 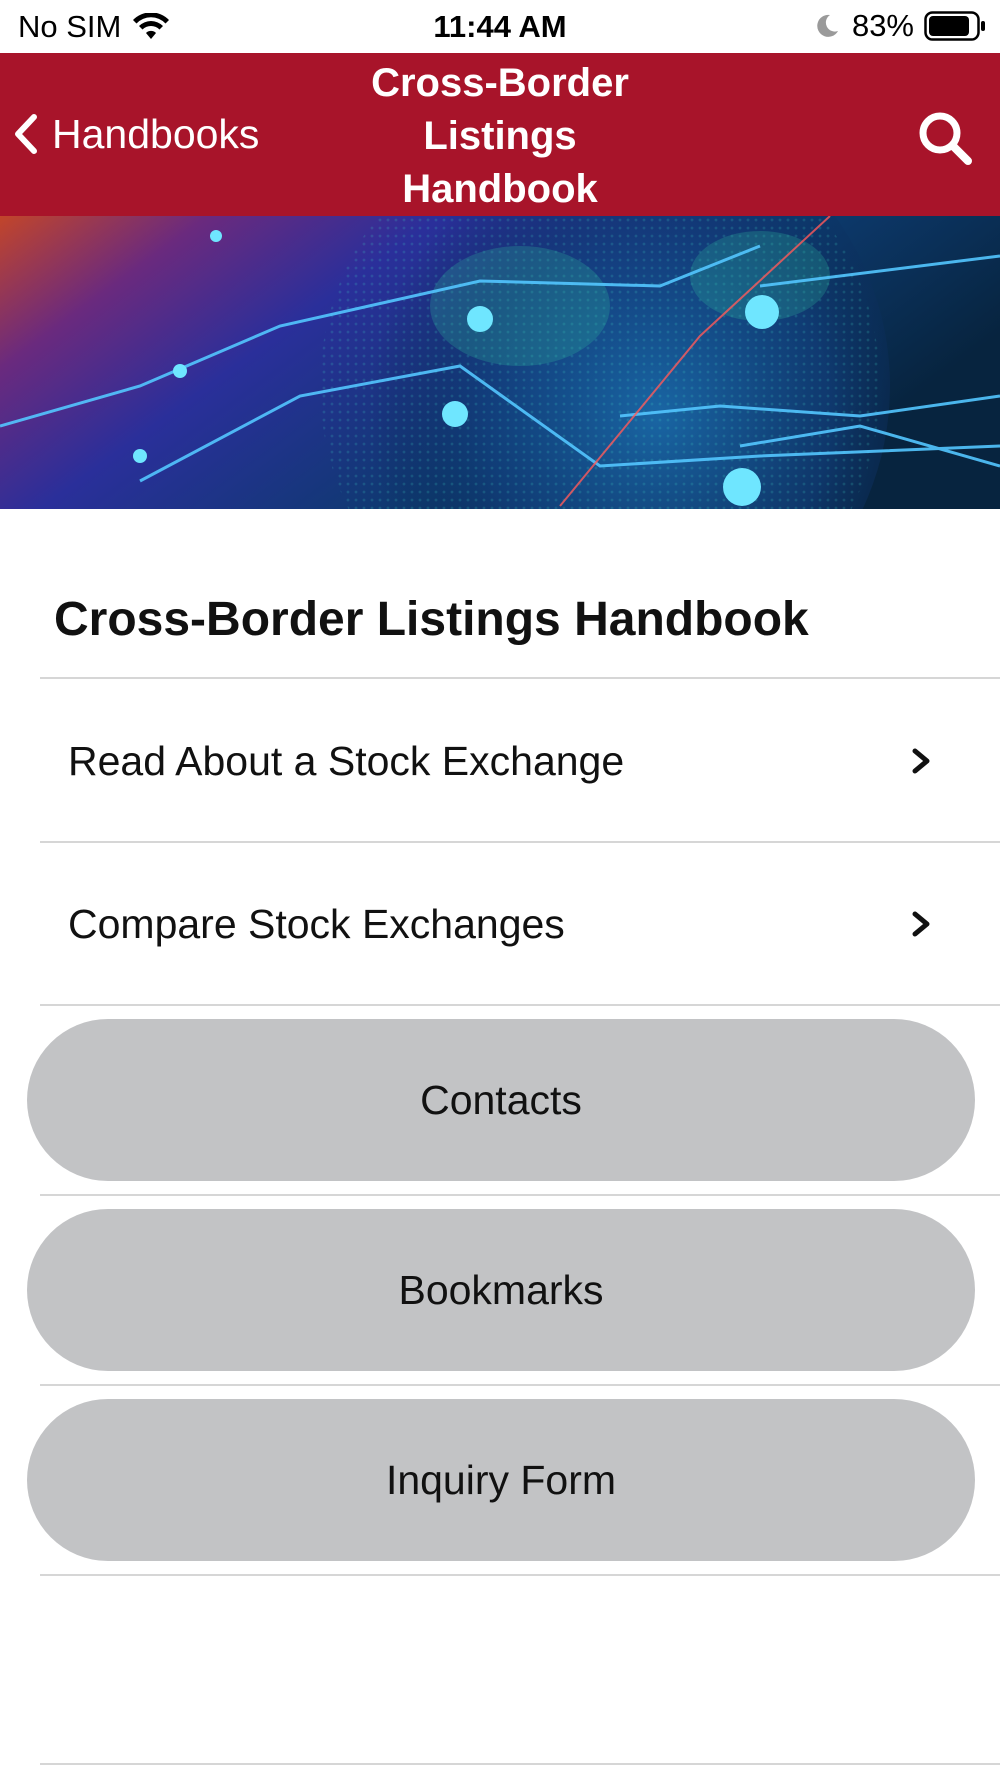 What do you see at coordinates (882, 25) in the screenshot?
I see `battery-percent: 83%` at bounding box center [882, 25].